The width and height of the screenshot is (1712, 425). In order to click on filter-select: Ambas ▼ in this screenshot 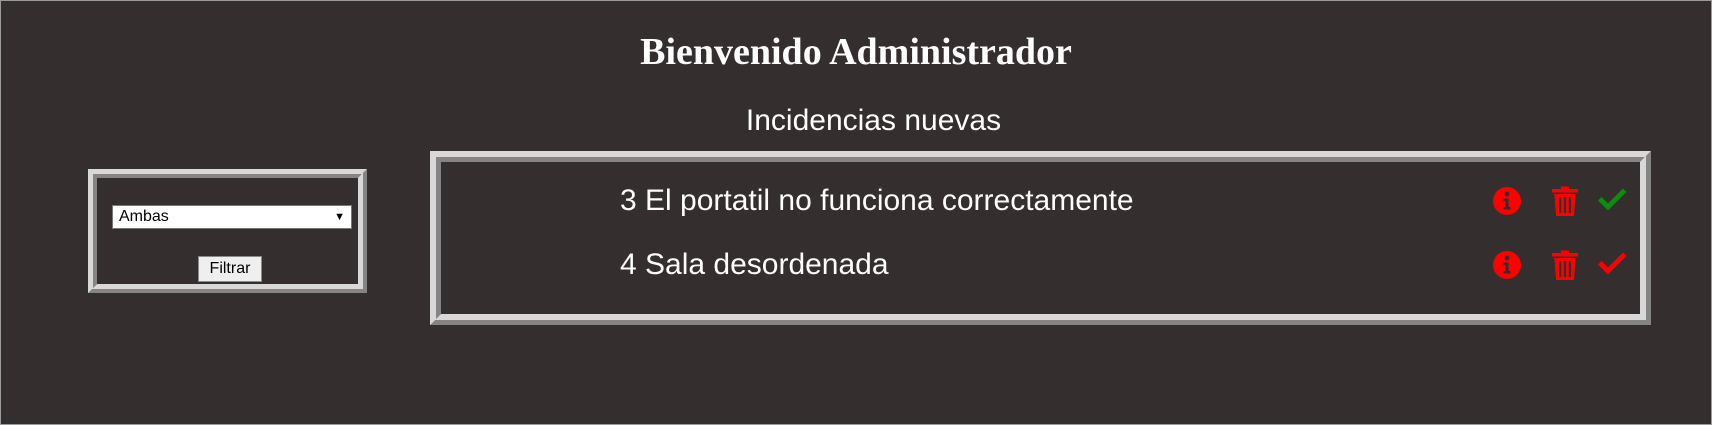, I will do `click(232, 217)`.